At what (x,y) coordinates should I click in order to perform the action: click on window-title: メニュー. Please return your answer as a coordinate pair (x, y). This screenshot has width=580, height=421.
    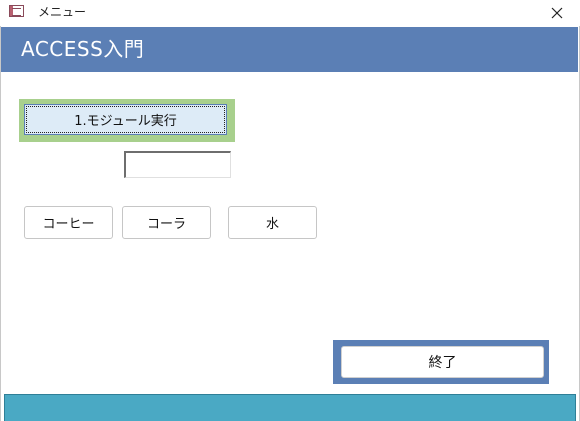
    Looking at the image, I should click on (62, 12).